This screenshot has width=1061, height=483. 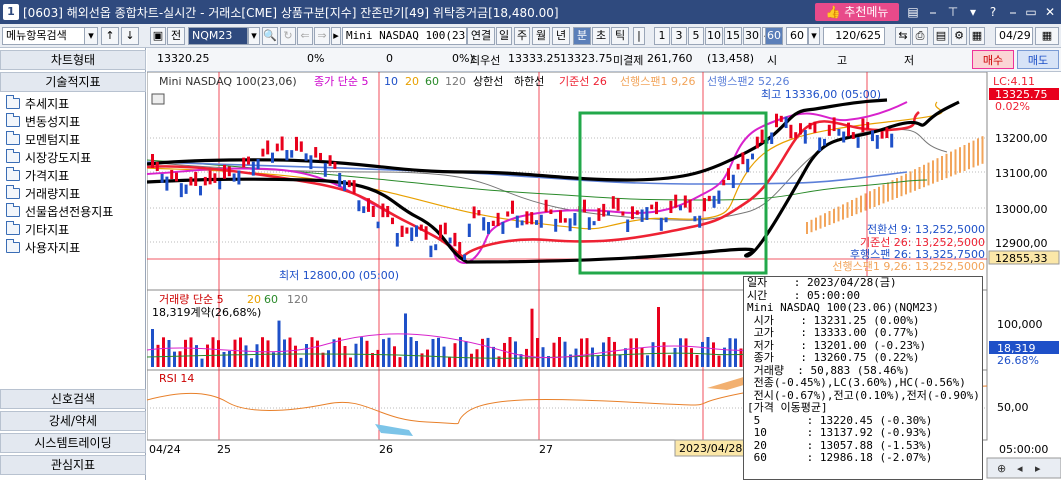 I want to click on rsi-tick: 50,00, so click(x=1013, y=407).